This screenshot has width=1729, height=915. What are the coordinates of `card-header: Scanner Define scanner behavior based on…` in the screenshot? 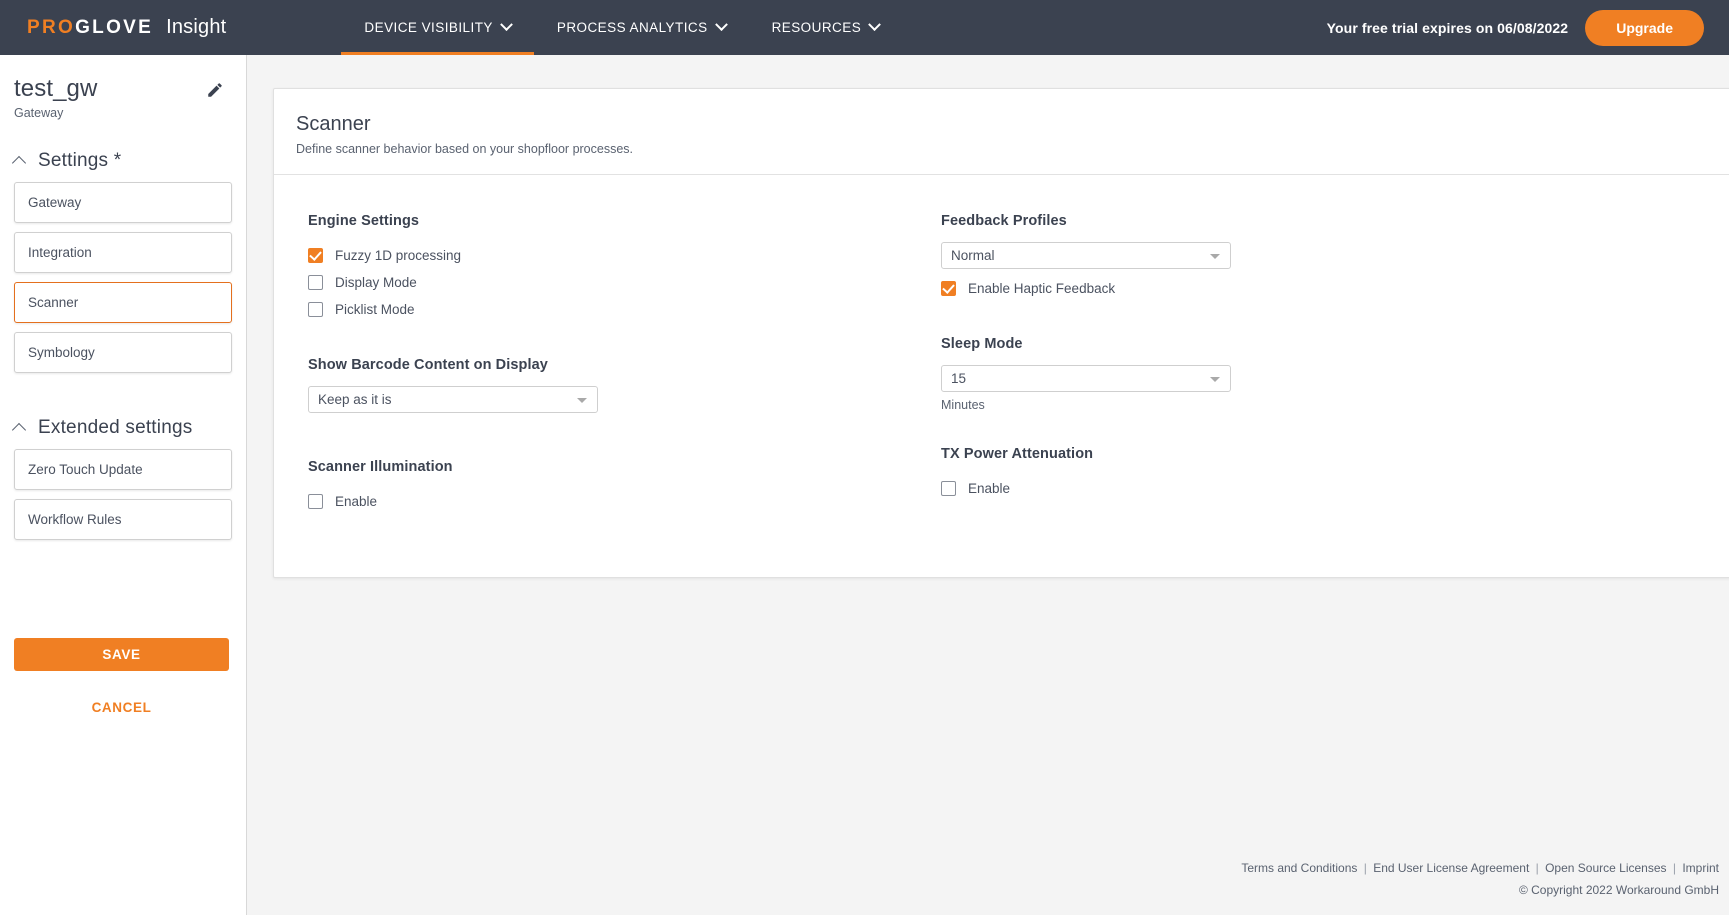 It's located at (1001, 132).